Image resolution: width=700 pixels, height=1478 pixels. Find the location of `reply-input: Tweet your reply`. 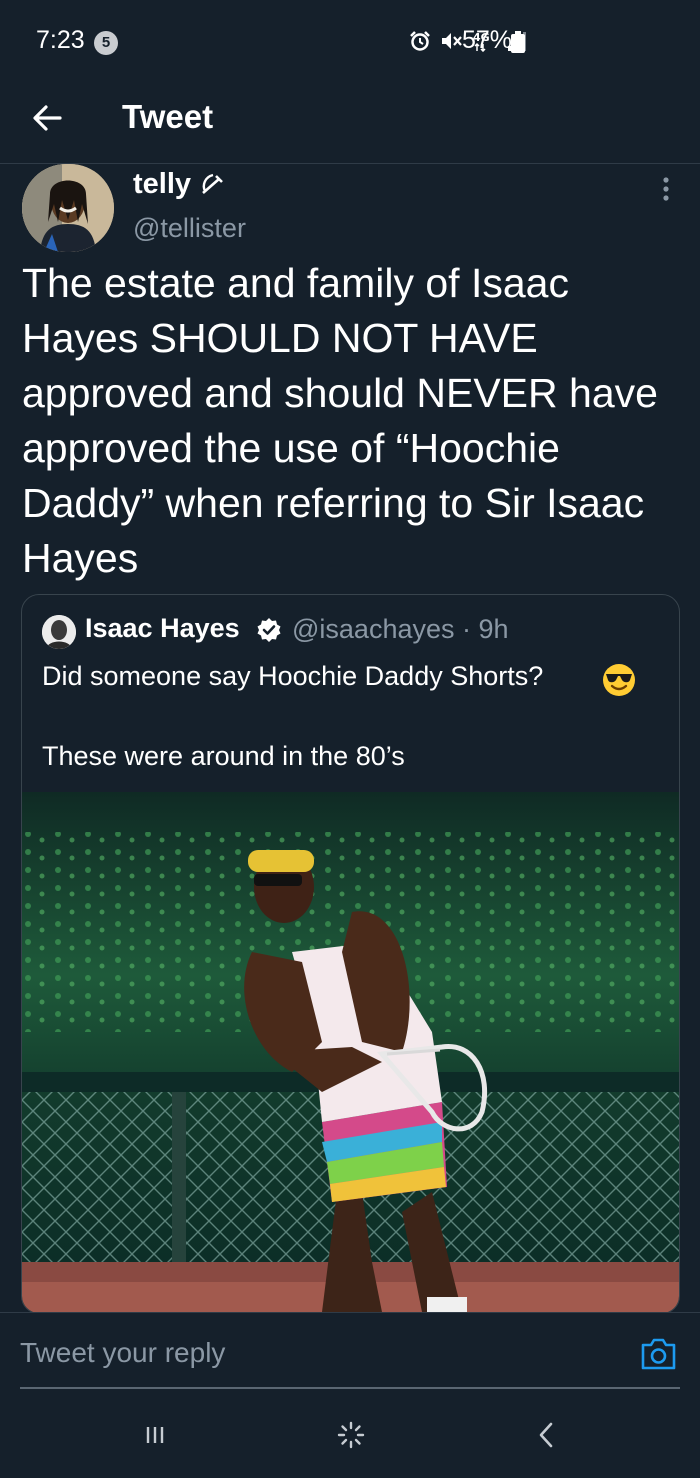

reply-input: Tweet your reply is located at coordinates (122, 1353).